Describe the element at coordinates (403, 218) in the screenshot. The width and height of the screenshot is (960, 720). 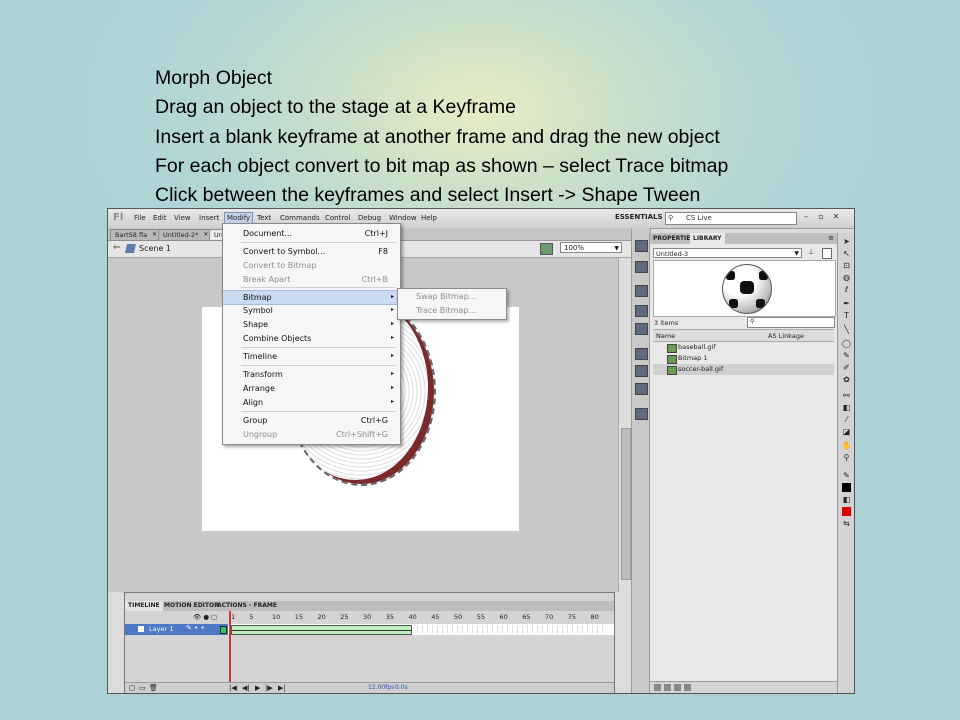
I see `menu-window: Window` at that location.